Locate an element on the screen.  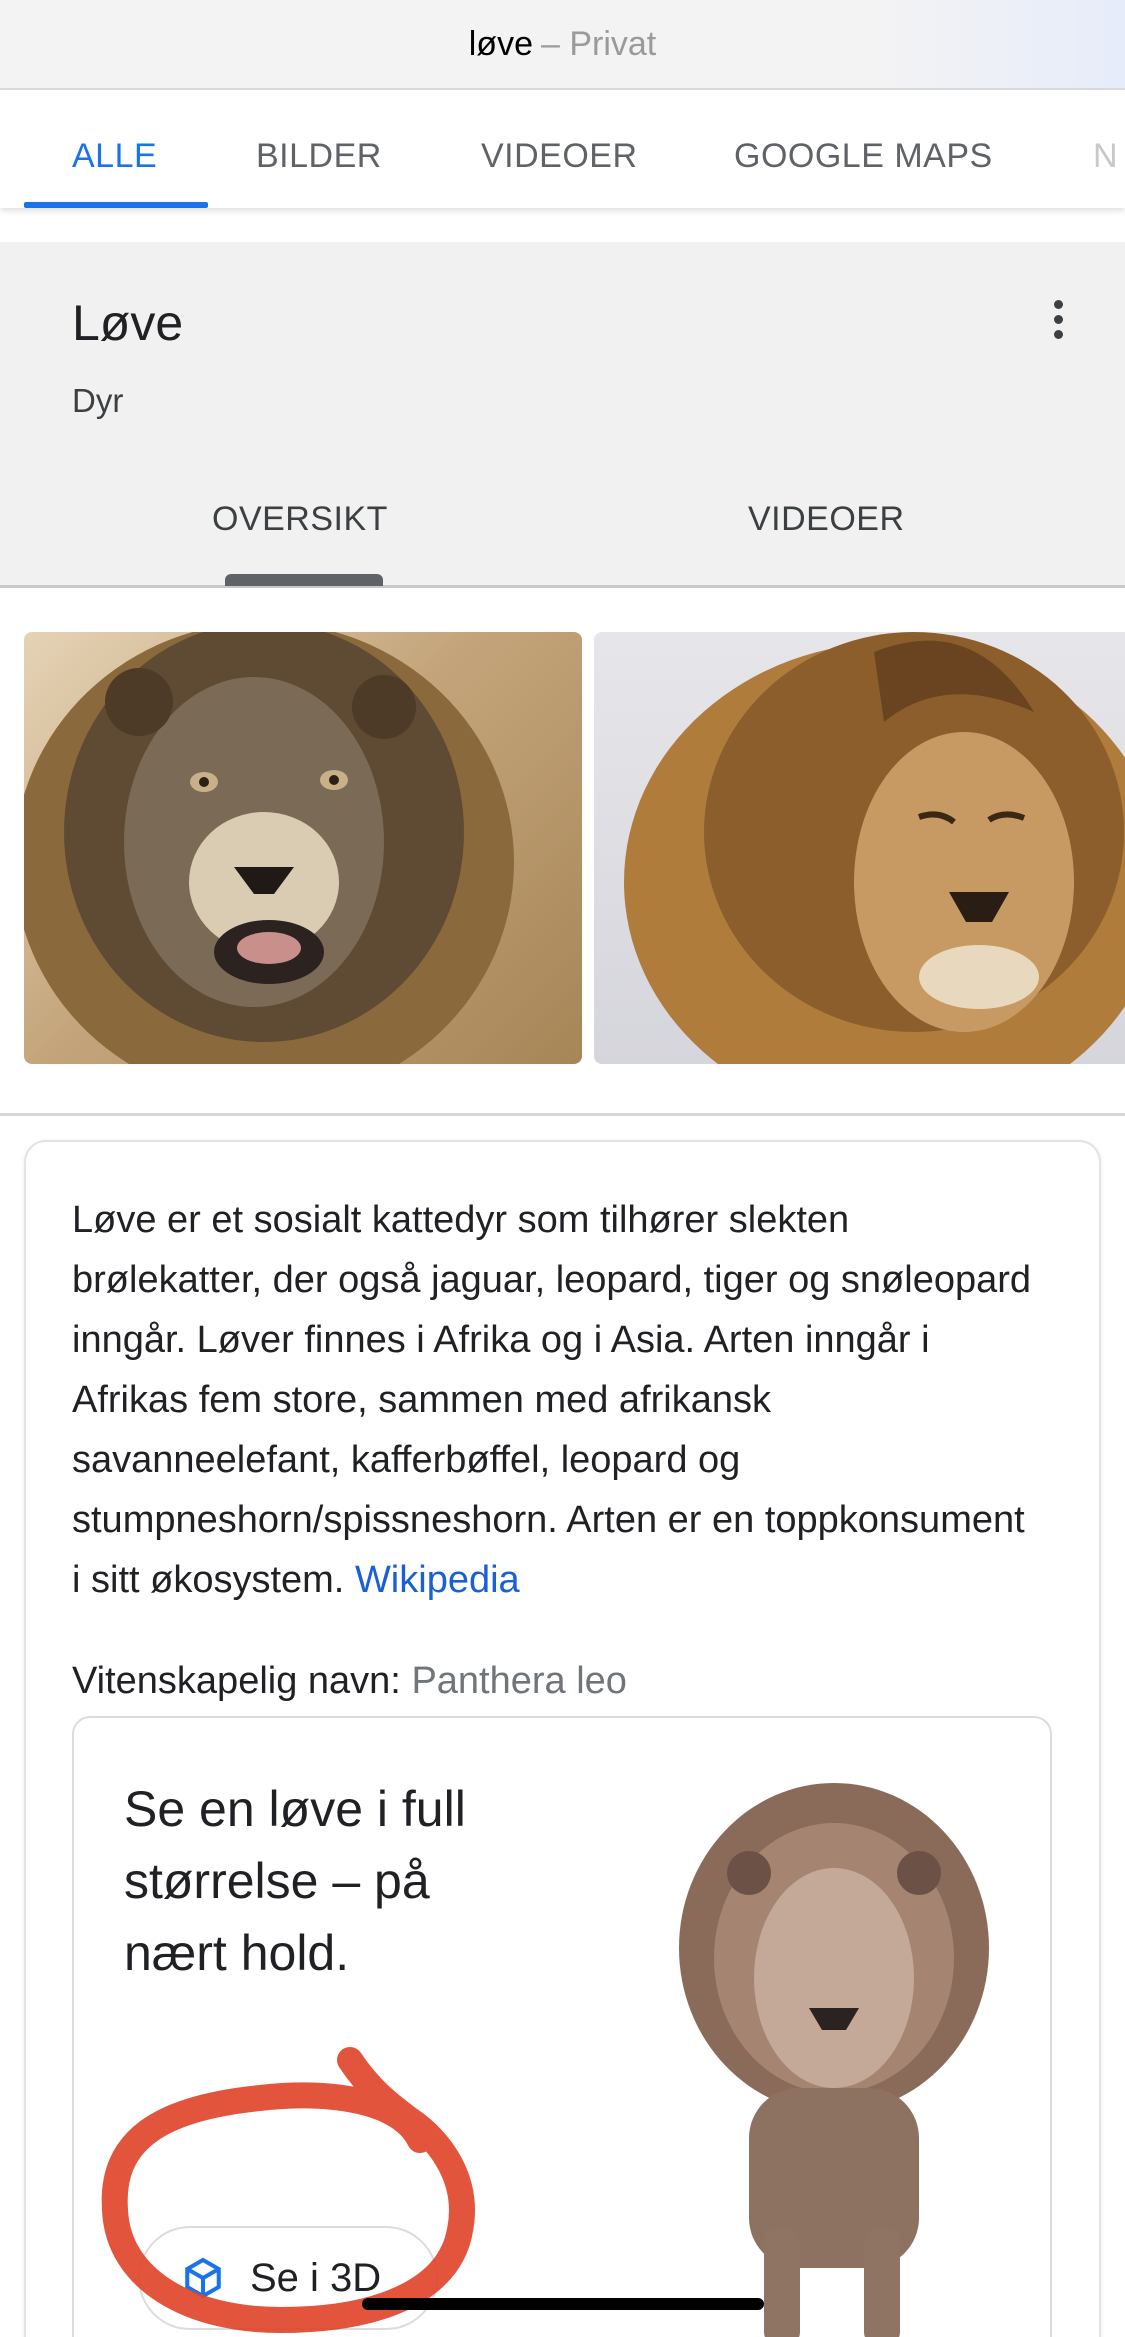
search-tabs: ALLE BILDER VIDEOER GOOGLE MAPS N is located at coordinates (562, 149).